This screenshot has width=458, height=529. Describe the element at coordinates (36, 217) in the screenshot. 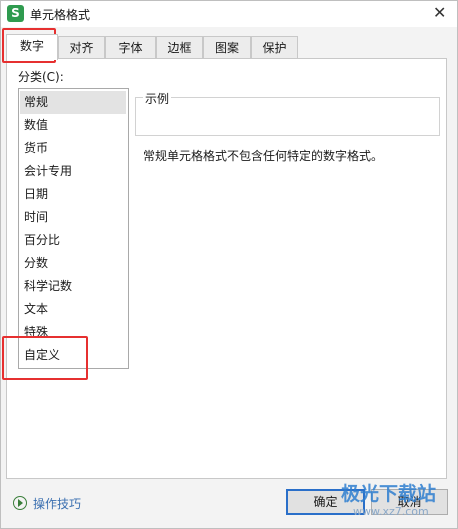

I see `category-item-time: 时间` at that location.